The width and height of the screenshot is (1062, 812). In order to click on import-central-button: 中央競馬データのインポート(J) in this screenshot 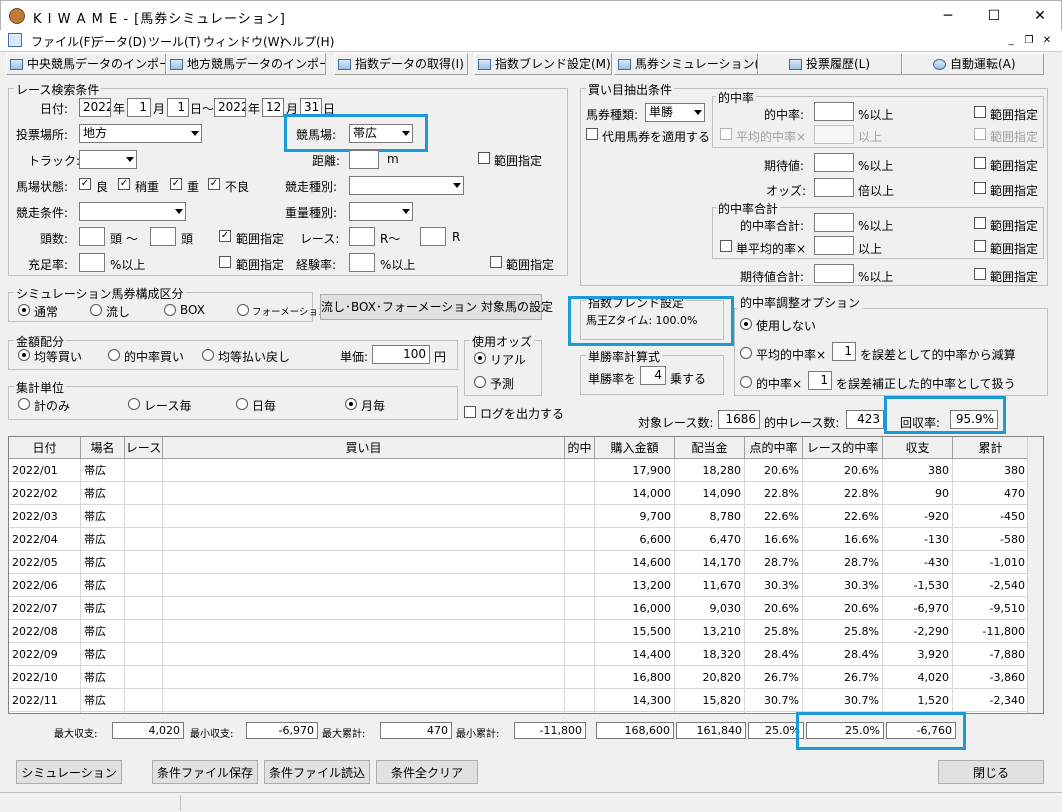, I will do `click(86, 64)`.